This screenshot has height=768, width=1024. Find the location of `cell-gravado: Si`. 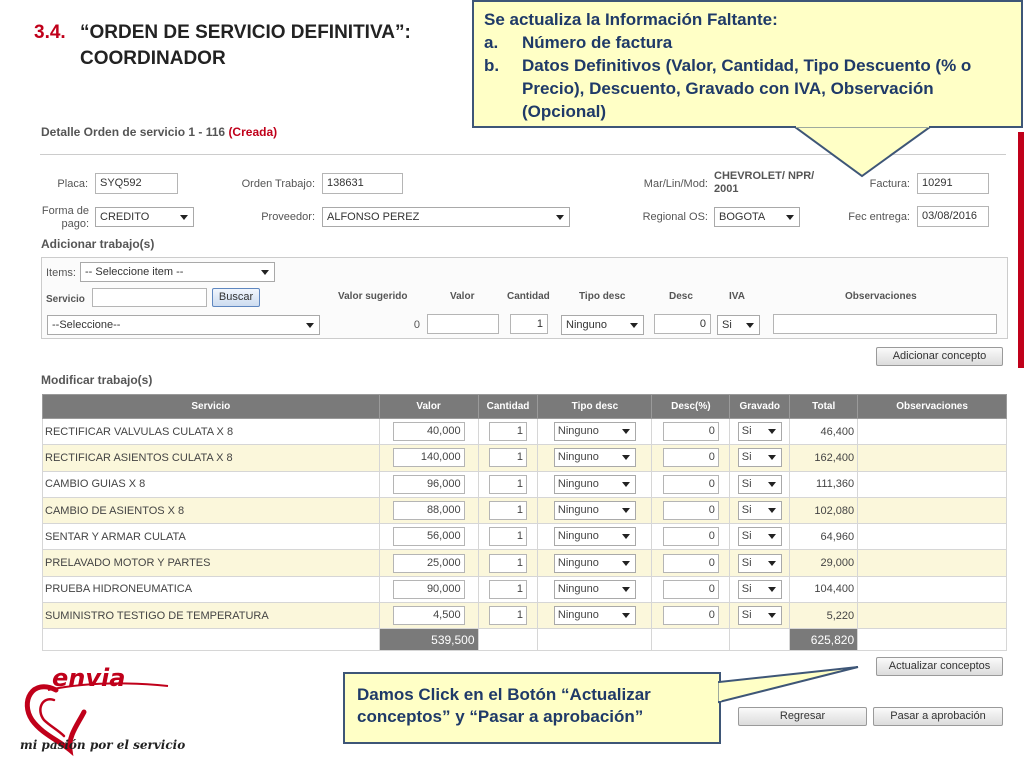

cell-gravado: Si is located at coordinates (760, 510).